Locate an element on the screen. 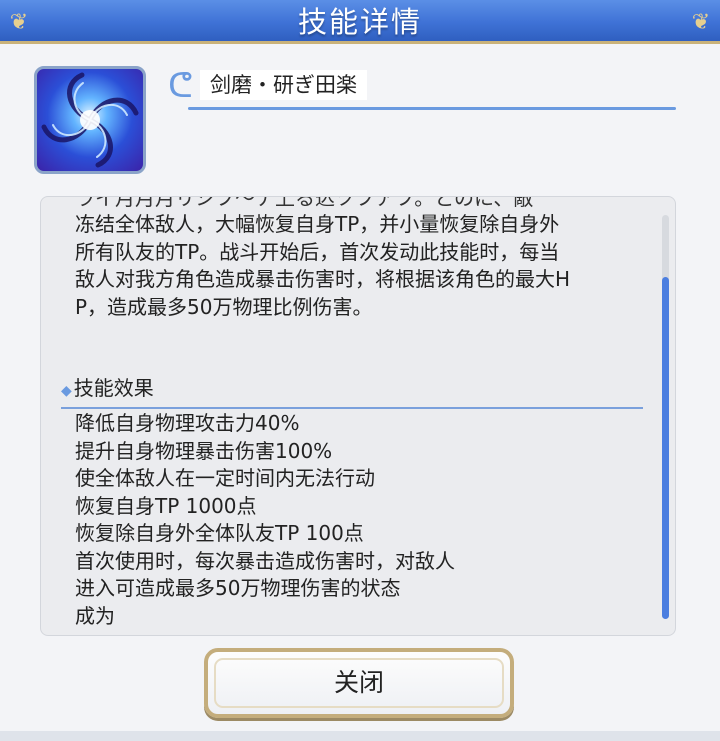 The width and height of the screenshot is (720, 741). description-line: 冻结全体敌人，大幅恢复自身TP，并小量恢复除自身外 is located at coordinates (317, 224).